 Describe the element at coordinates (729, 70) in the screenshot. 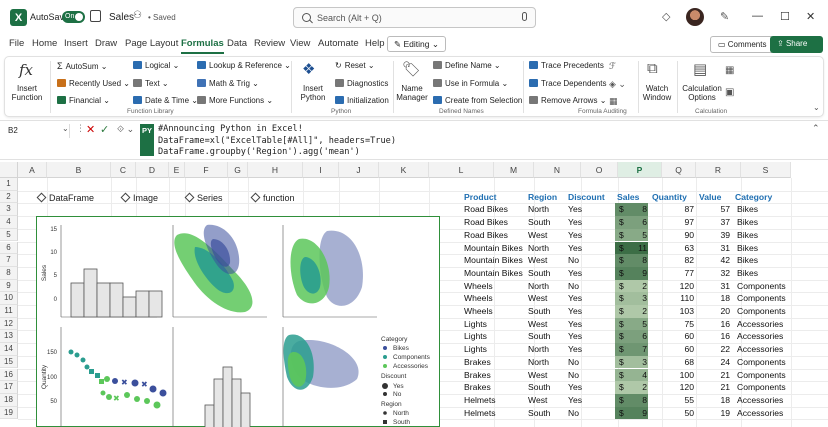

I see `calculate-now-icon: ▦` at that location.